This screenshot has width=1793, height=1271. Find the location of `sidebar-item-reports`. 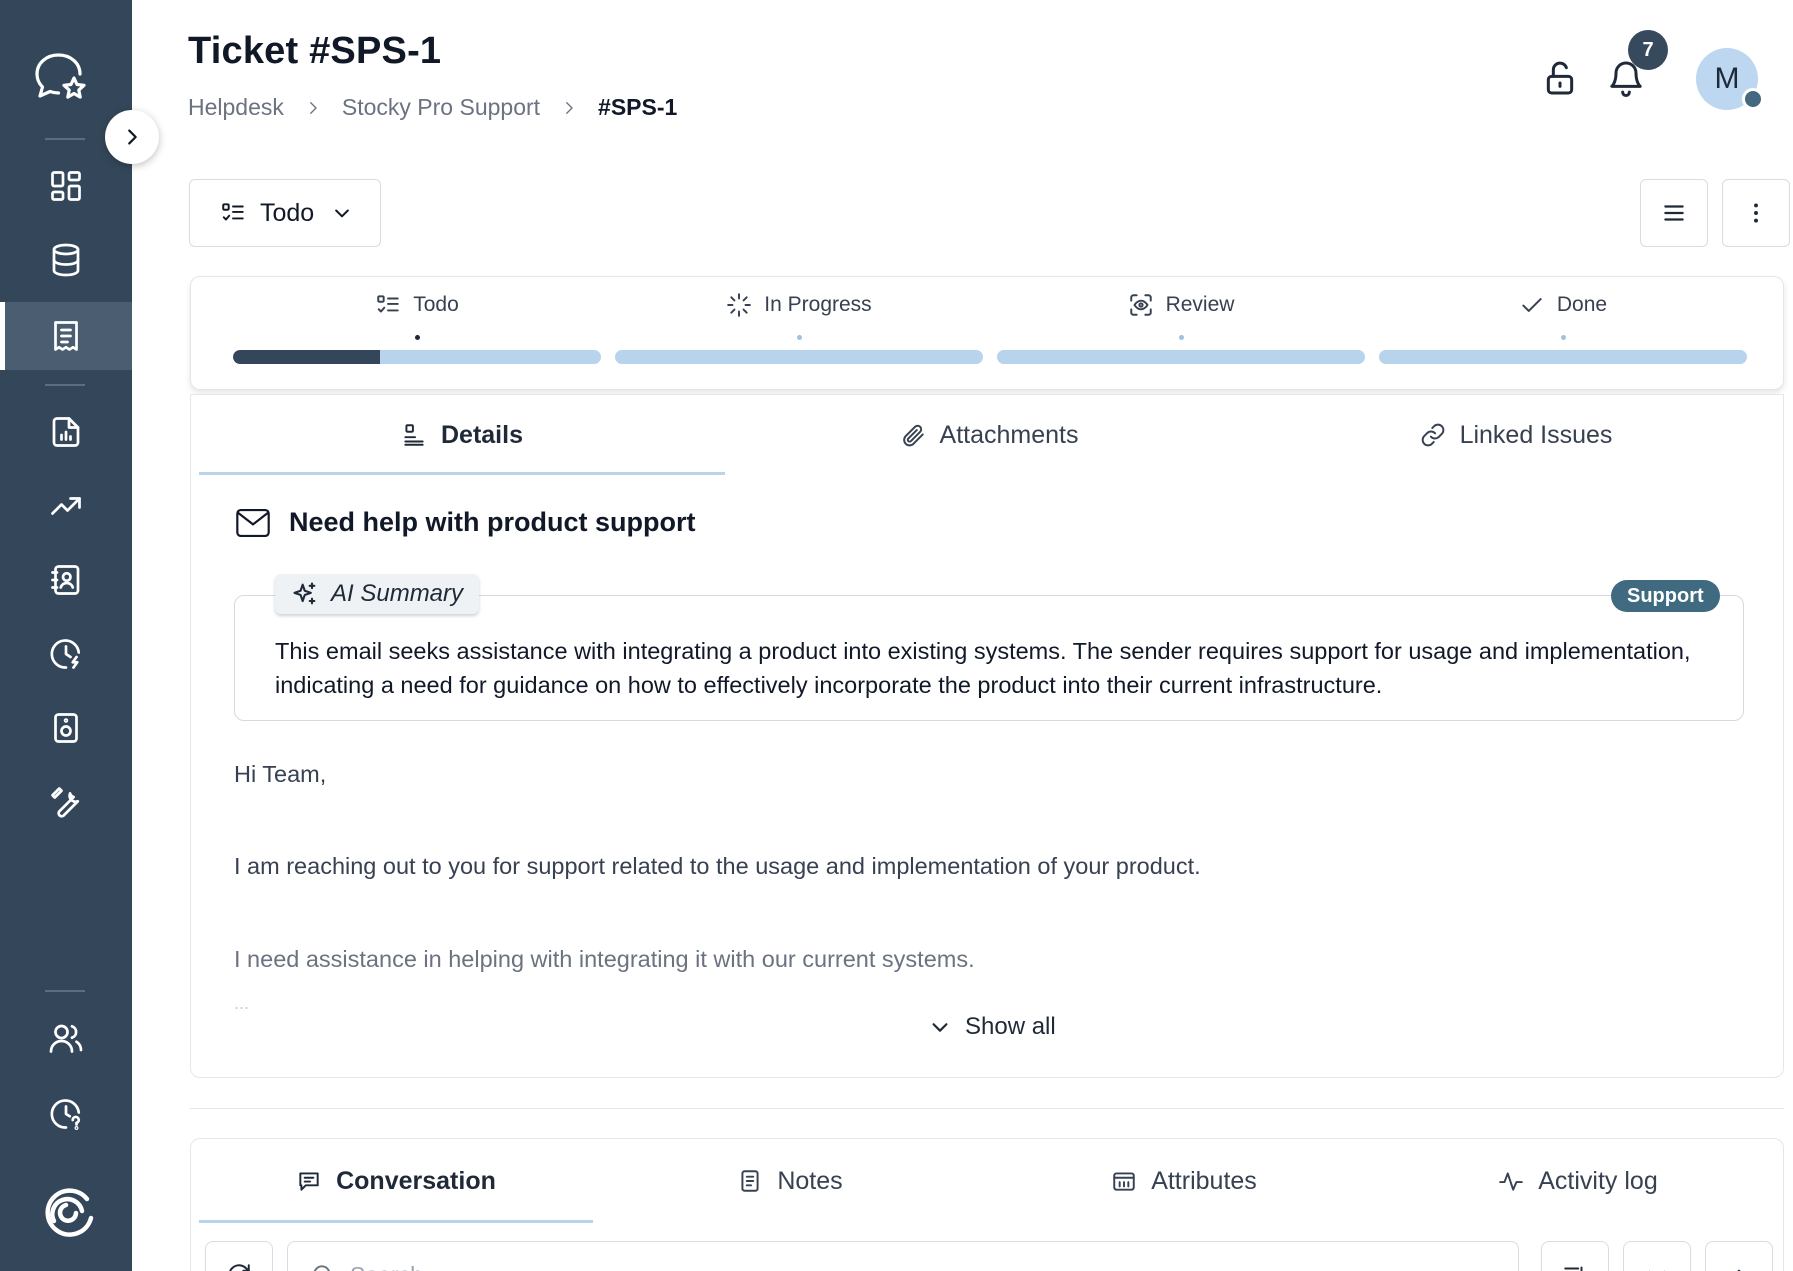

sidebar-item-reports is located at coordinates (66, 432).